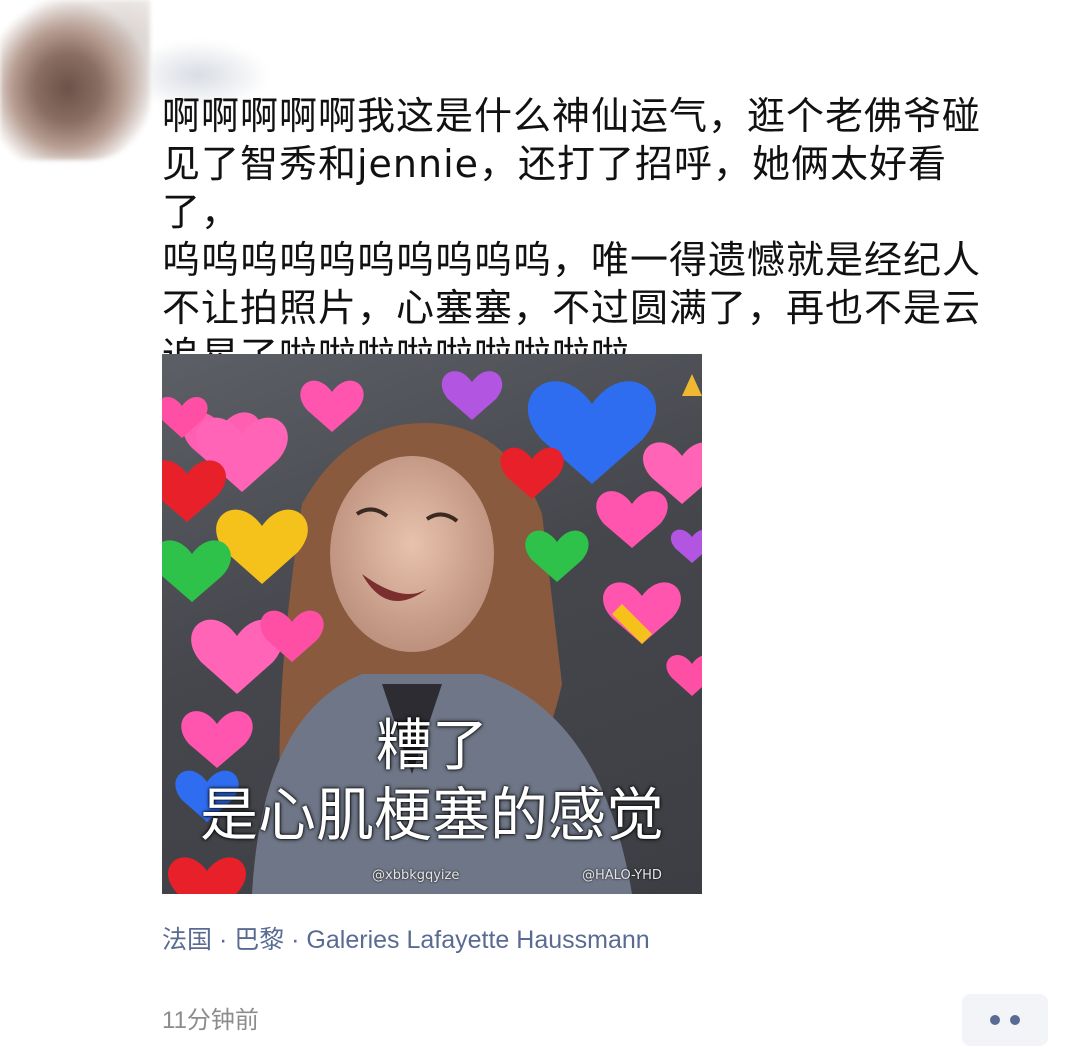 The height and width of the screenshot is (1058, 1078). What do you see at coordinates (431, 815) in the screenshot?
I see `image-caption-line2: 是心肌梗塞的感觉` at bounding box center [431, 815].